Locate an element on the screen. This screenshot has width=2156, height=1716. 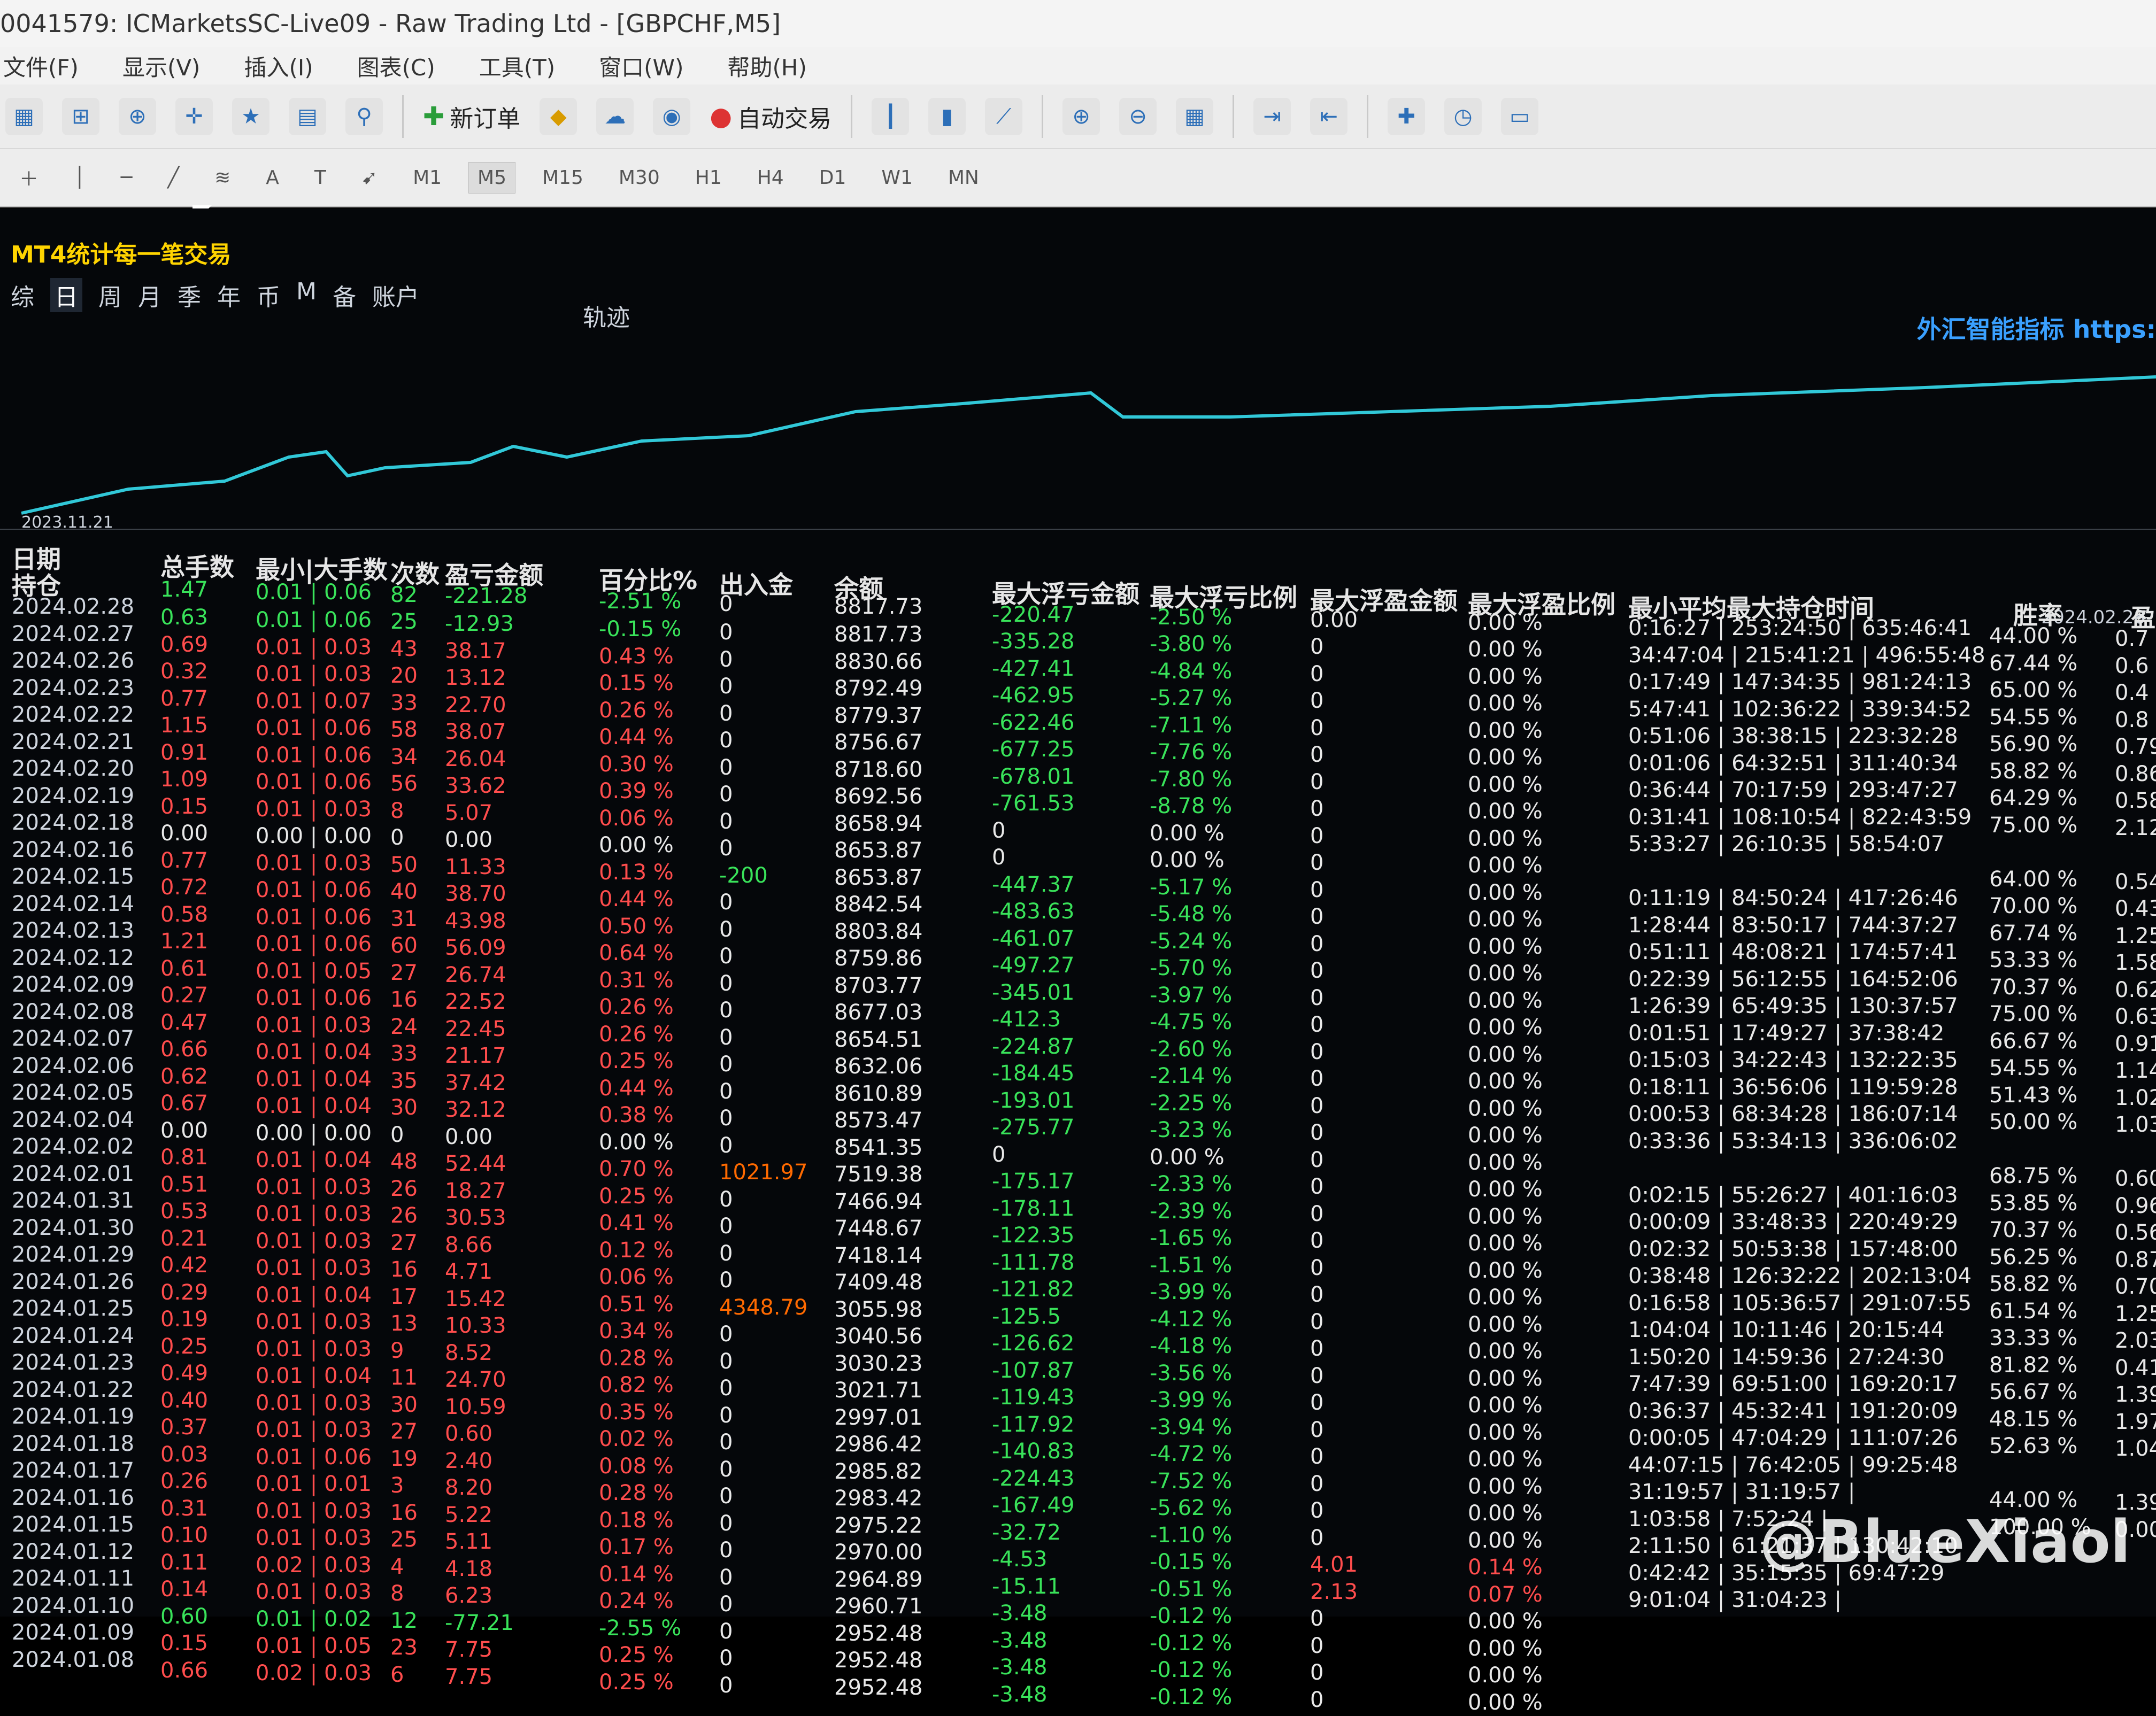
crosshair-icon: ✛ is located at coordinates (194, 116).